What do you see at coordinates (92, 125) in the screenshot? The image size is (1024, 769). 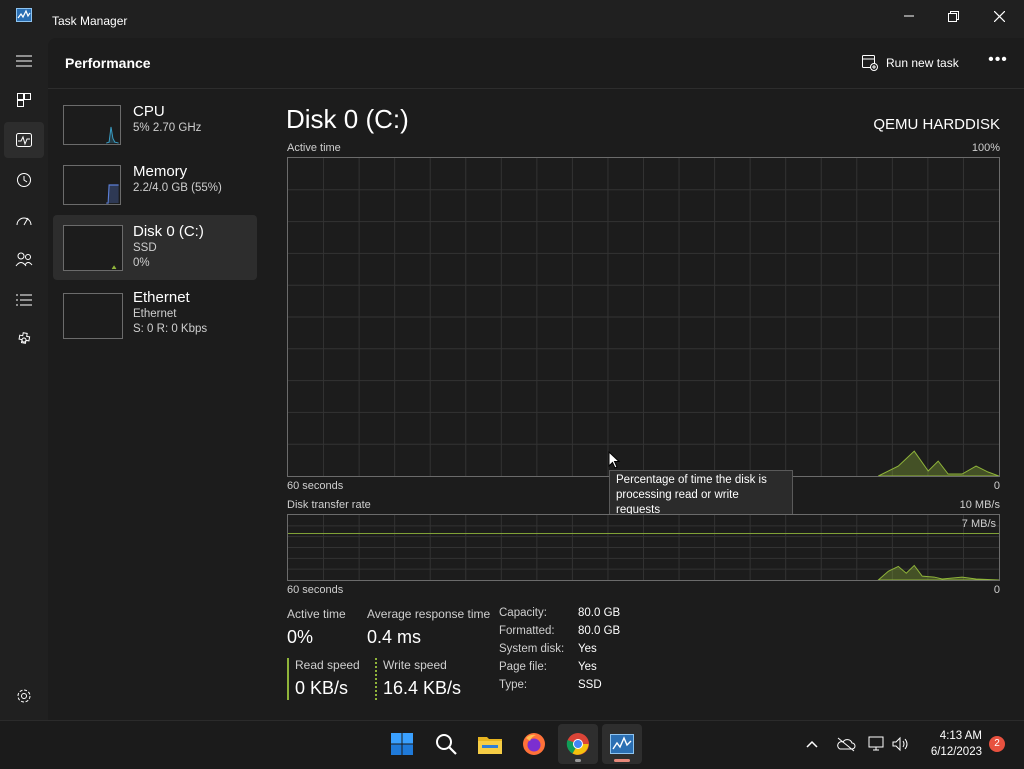 I see `cpu-thumbnail-graph` at bounding box center [92, 125].